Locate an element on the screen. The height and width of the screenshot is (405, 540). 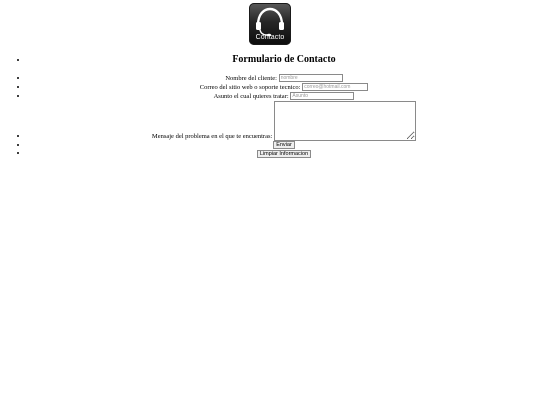
logo-text: Contacto is located at coordinates (270, 37).